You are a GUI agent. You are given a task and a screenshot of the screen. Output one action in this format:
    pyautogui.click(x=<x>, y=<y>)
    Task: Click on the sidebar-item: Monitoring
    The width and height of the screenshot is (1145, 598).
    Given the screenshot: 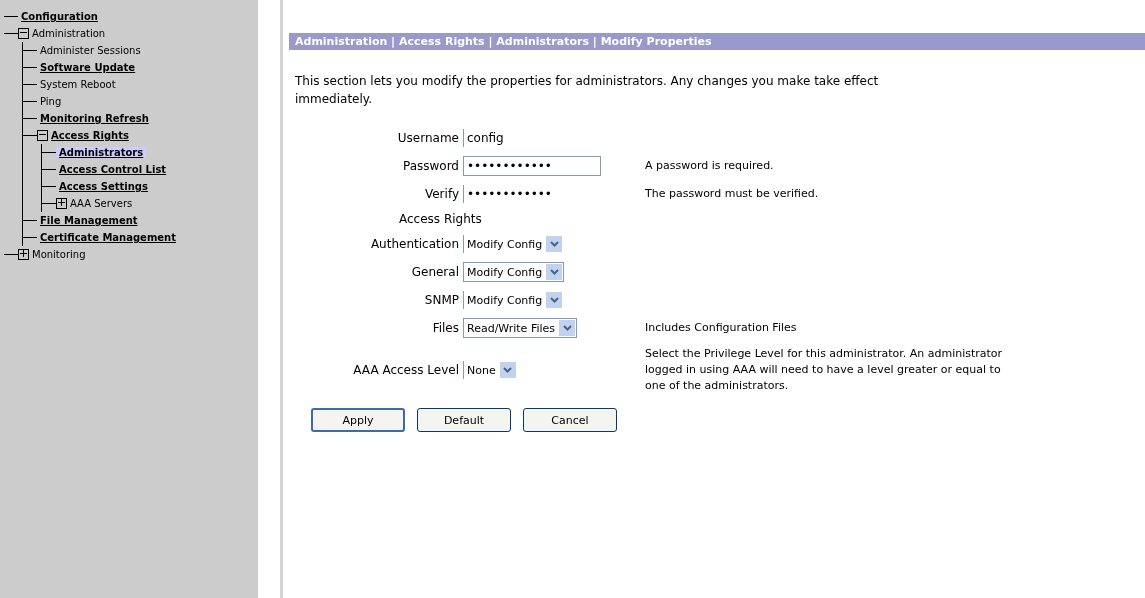 What is the action you would take?
    pyautogui.click(x=59, y=254)
    